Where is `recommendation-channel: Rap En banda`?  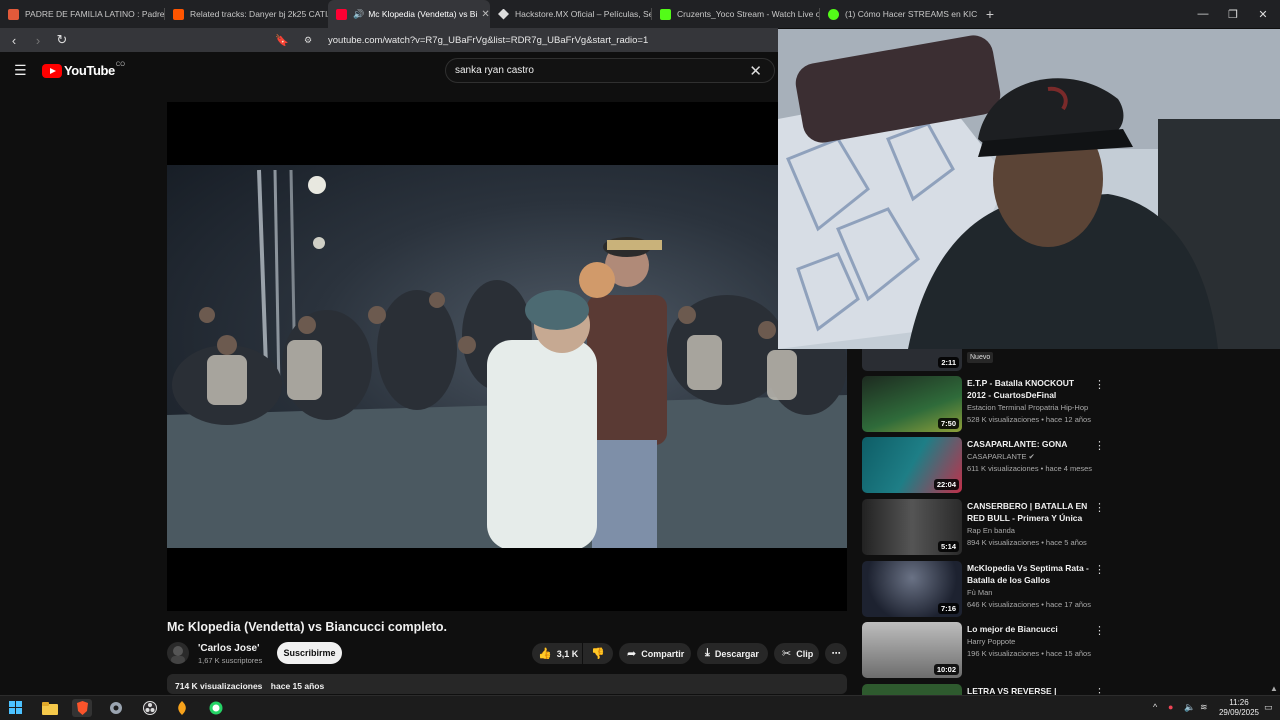
recommendation-channel: Rap En banda is located at coordinates (1032, 530).